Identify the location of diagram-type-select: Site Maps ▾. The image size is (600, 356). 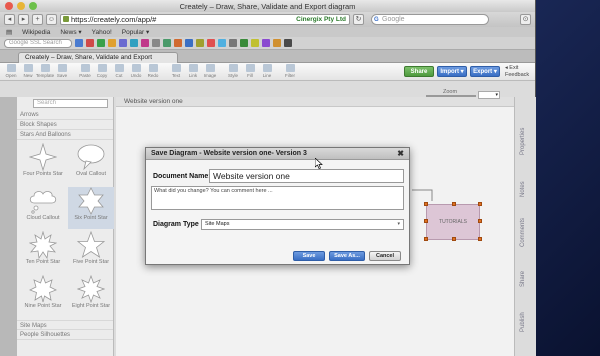
(302, 224).